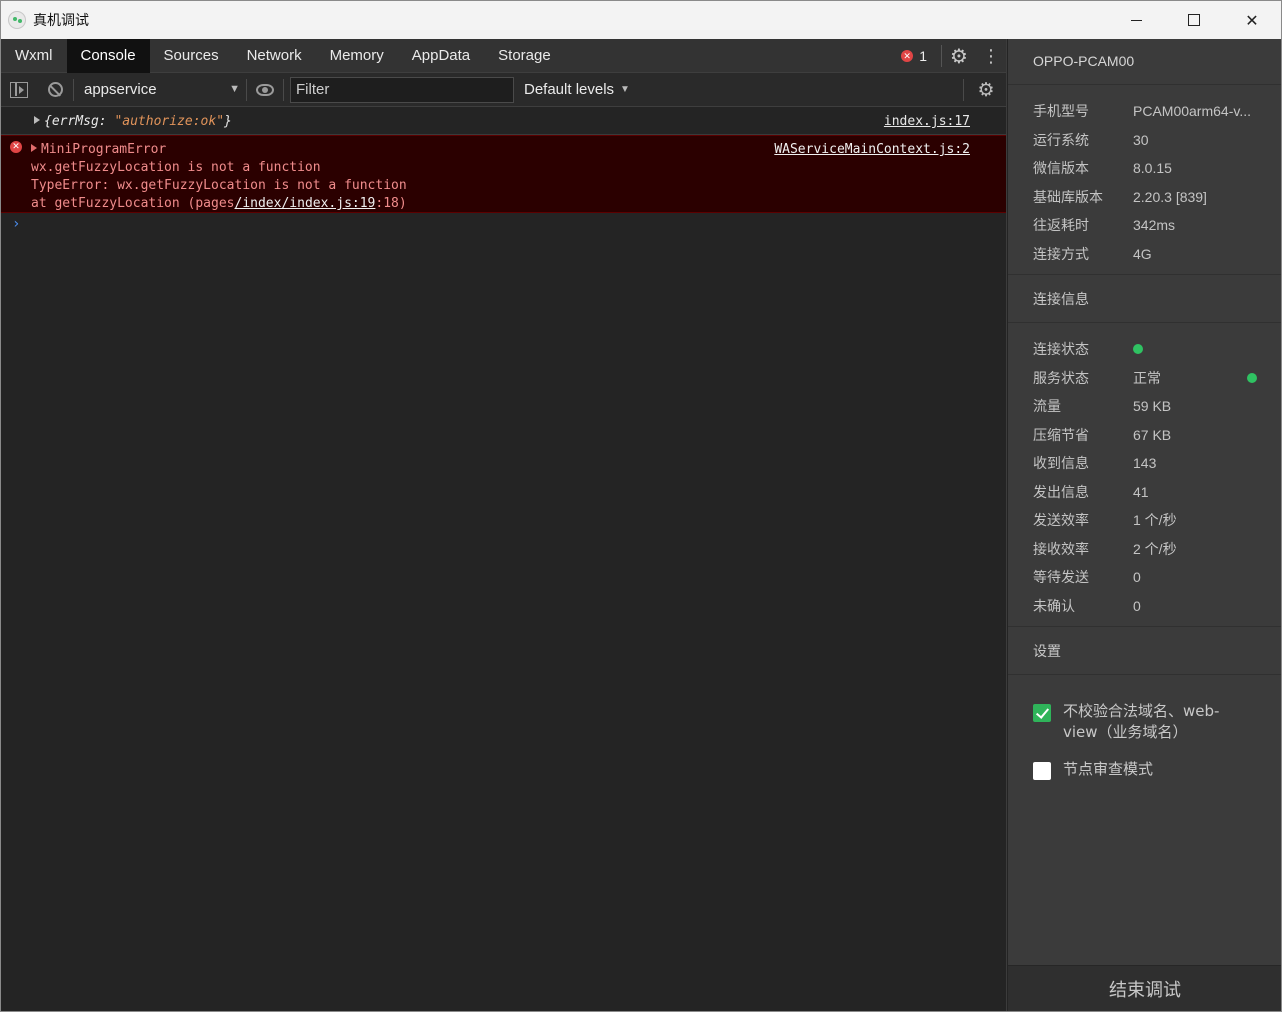 Image resolution: width=1282 pixels, height=1012 pixels. What do you see at coordinates (1120, 197) in the screenshot?
I see `info-row: 基础库版本 2.20.3 [839]` at bounding box center [1120, 197].